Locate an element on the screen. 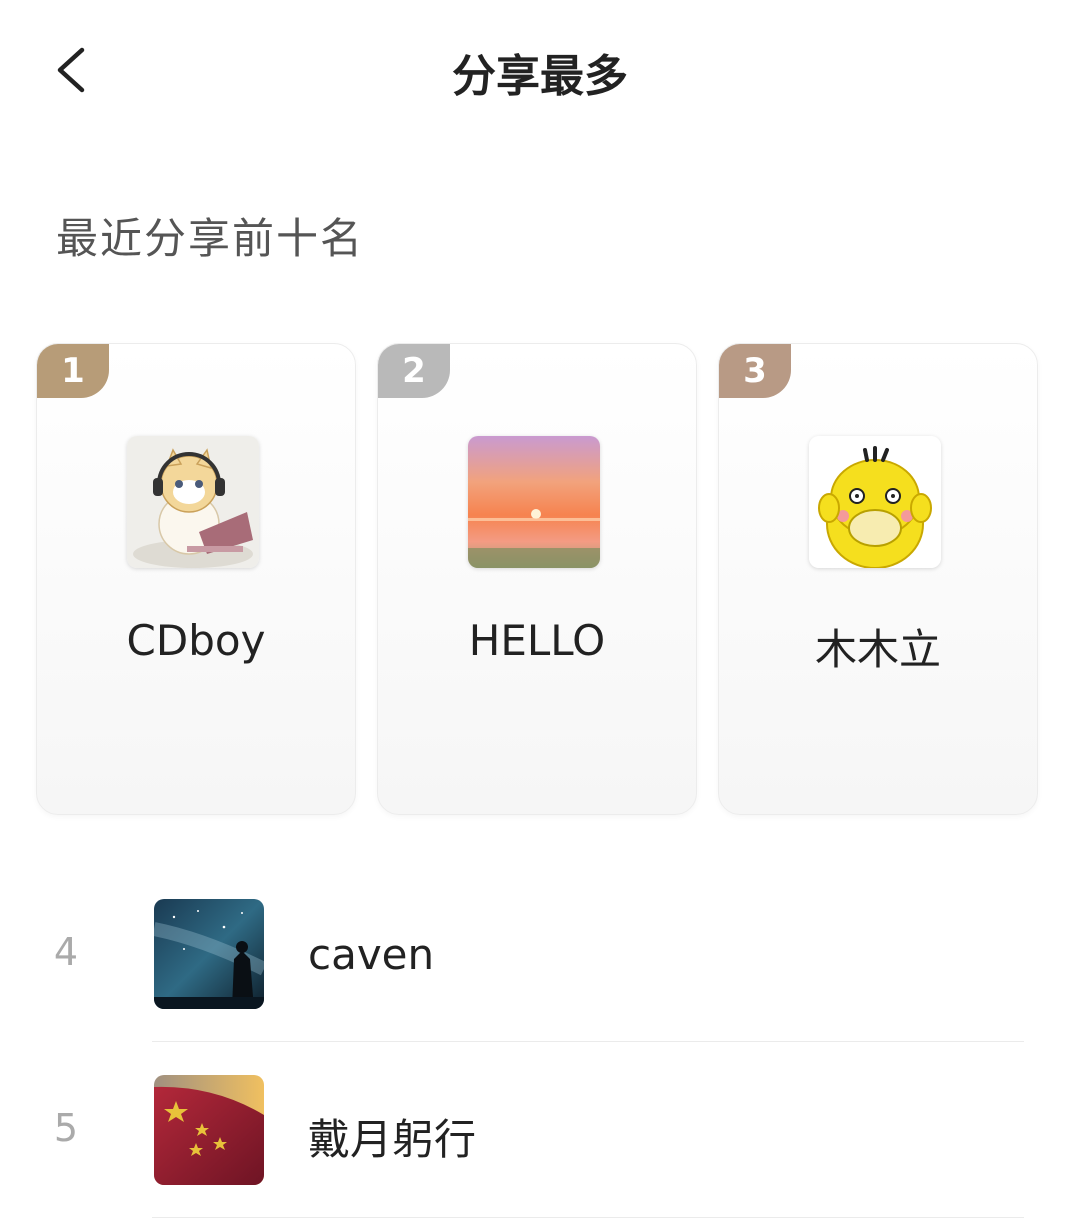  header-bar: 分享最多 is located at coordinates (540, 70).